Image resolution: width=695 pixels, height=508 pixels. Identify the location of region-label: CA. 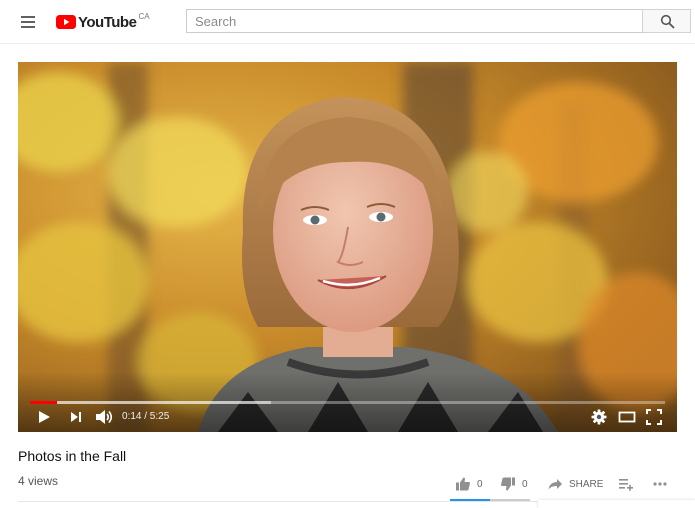
(144, 16).